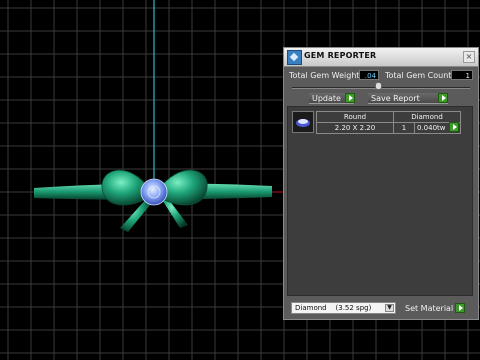 This screenshot has width=480, height=360. What do you see at coordinates (324, 75) in the screenshot?
I see `total-gem-weight-label: Total Gem Weight` at bounding box center [324, 75].